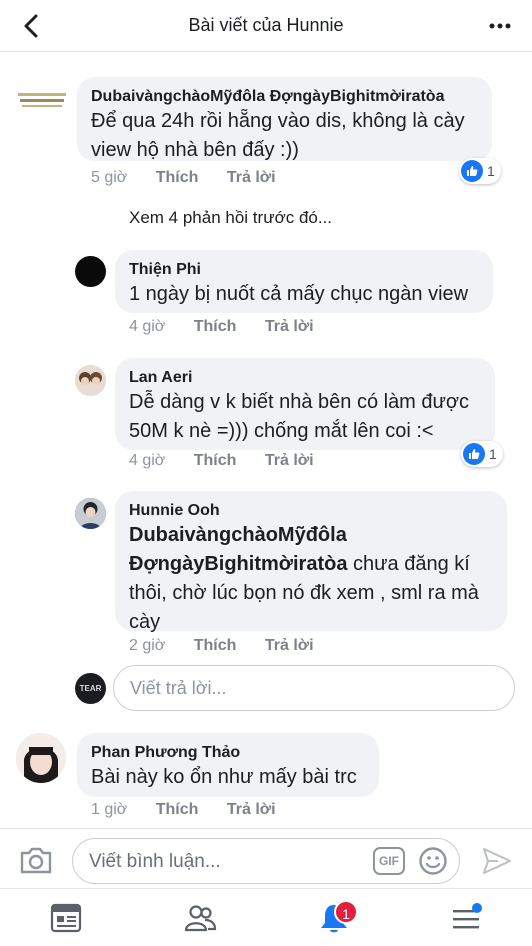 This screenshot has width=532, height=946. Describe the element at coordinates (305, 378) in the screenshot. I see `commenter-name: Lan Aeri` at that location.